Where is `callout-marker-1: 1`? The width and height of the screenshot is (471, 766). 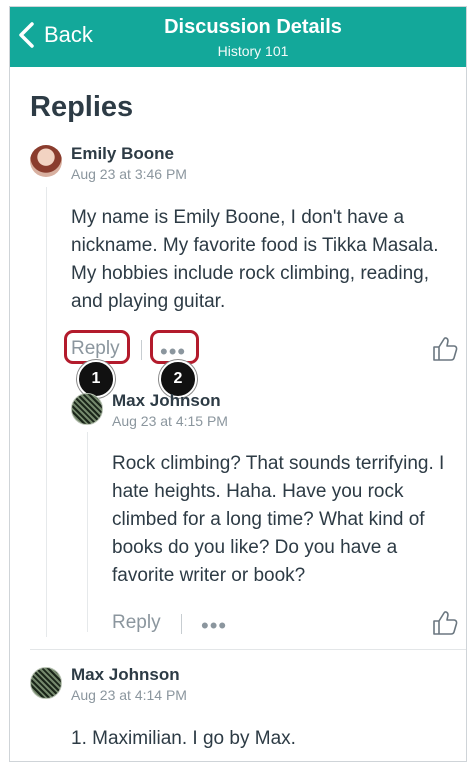 callout-marker-1: 1 is located at coordinates (96, 379).